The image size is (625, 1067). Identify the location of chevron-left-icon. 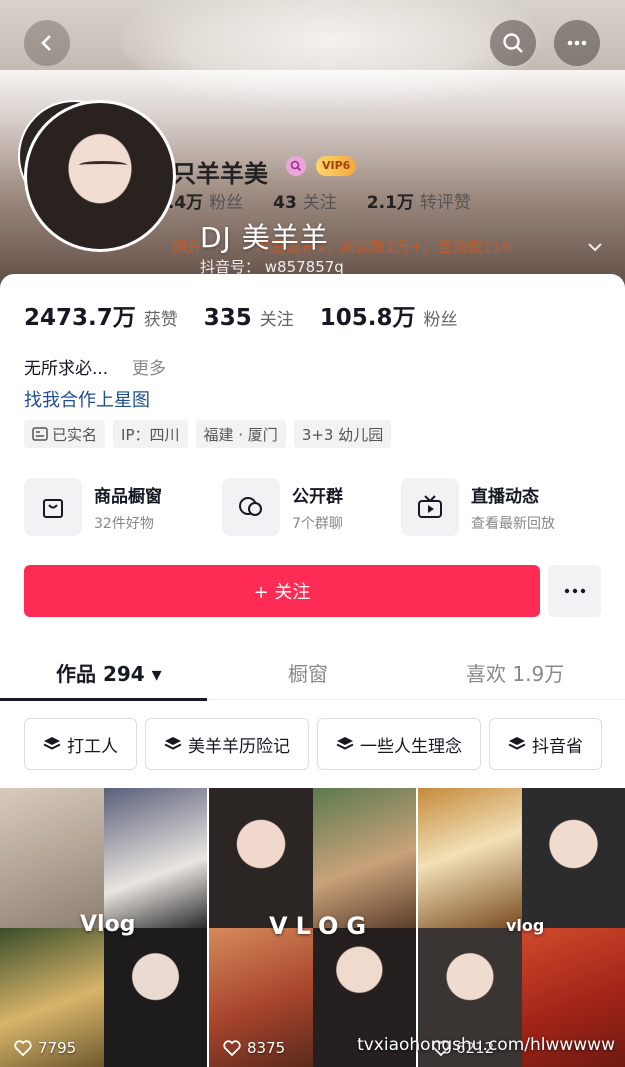
(46, 43).